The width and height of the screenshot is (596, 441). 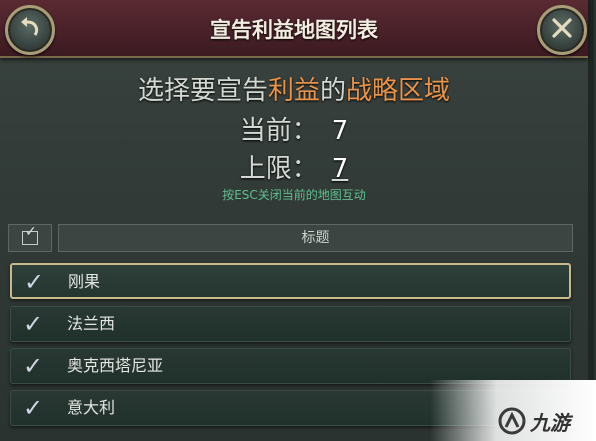 What do you see at coordinates (91, 323) in the screenshot?
I see `list-item-label: 法兰西` at bounding box center [91, 323].